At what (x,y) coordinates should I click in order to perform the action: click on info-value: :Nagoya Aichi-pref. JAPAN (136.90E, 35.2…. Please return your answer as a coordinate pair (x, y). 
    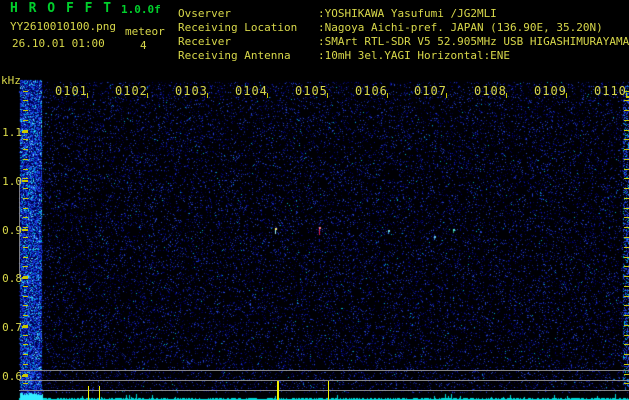
    Looking at the image, I should click on (460, 27).